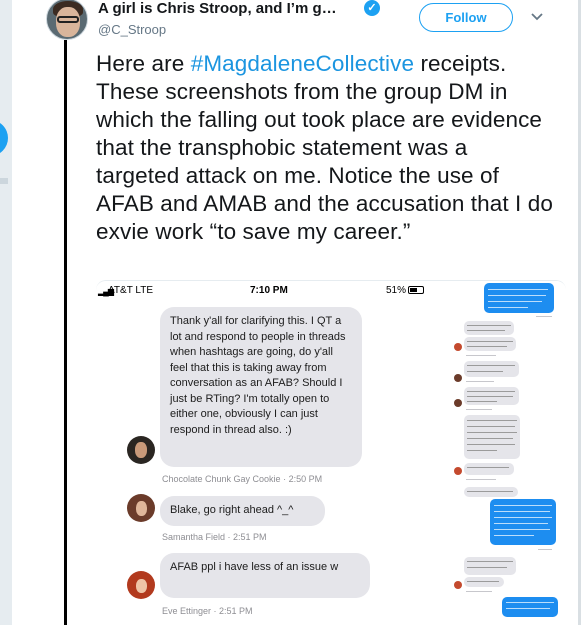 The image size is (581, 625). Describe the element at coordinates (207, 611) in the screenshot. I see `sender-caption: Eve Ettinger · 2:51 PM` at that location.